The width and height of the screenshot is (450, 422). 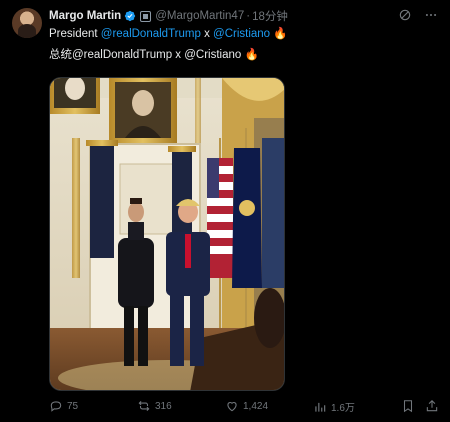 I want to click on repost-button: 316, so click(x=154, y=406).